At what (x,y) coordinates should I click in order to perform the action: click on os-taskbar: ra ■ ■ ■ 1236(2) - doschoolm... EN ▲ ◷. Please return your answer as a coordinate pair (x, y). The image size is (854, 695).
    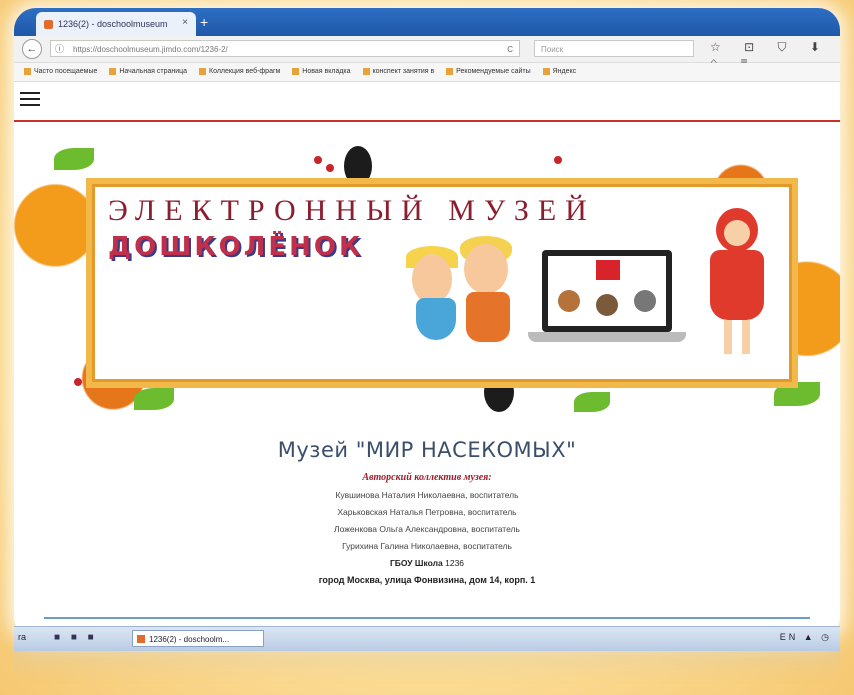
    Looking at the image, I should click on (427, 638).